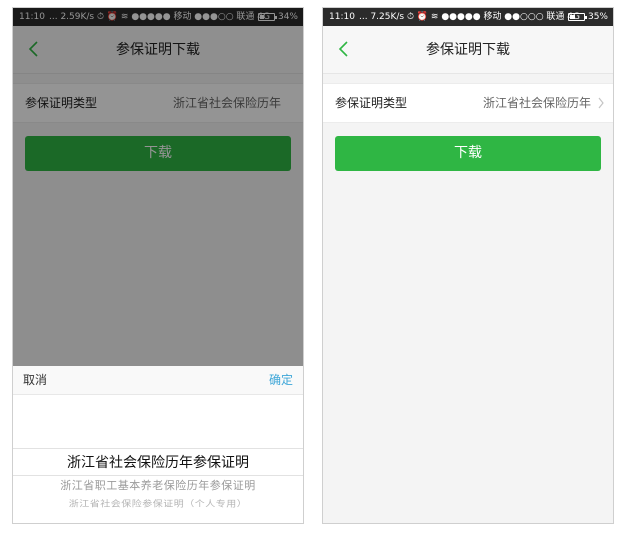 The width and height of the screenshot is (628, 534). Describe the element at coordinates (158, 502) in the screenshot. I see `picker-option: 浙江省社会保险参保证明（个人专用）` at that location.